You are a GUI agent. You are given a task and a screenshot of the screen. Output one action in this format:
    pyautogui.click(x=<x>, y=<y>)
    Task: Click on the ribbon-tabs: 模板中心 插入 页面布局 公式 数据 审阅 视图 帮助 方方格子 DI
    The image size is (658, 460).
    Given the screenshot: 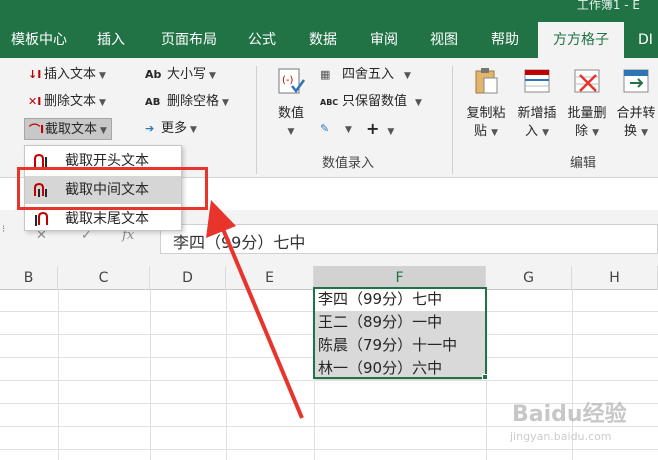 What is the action you would take?
    pyautogui.click(x=329, y=40)
    